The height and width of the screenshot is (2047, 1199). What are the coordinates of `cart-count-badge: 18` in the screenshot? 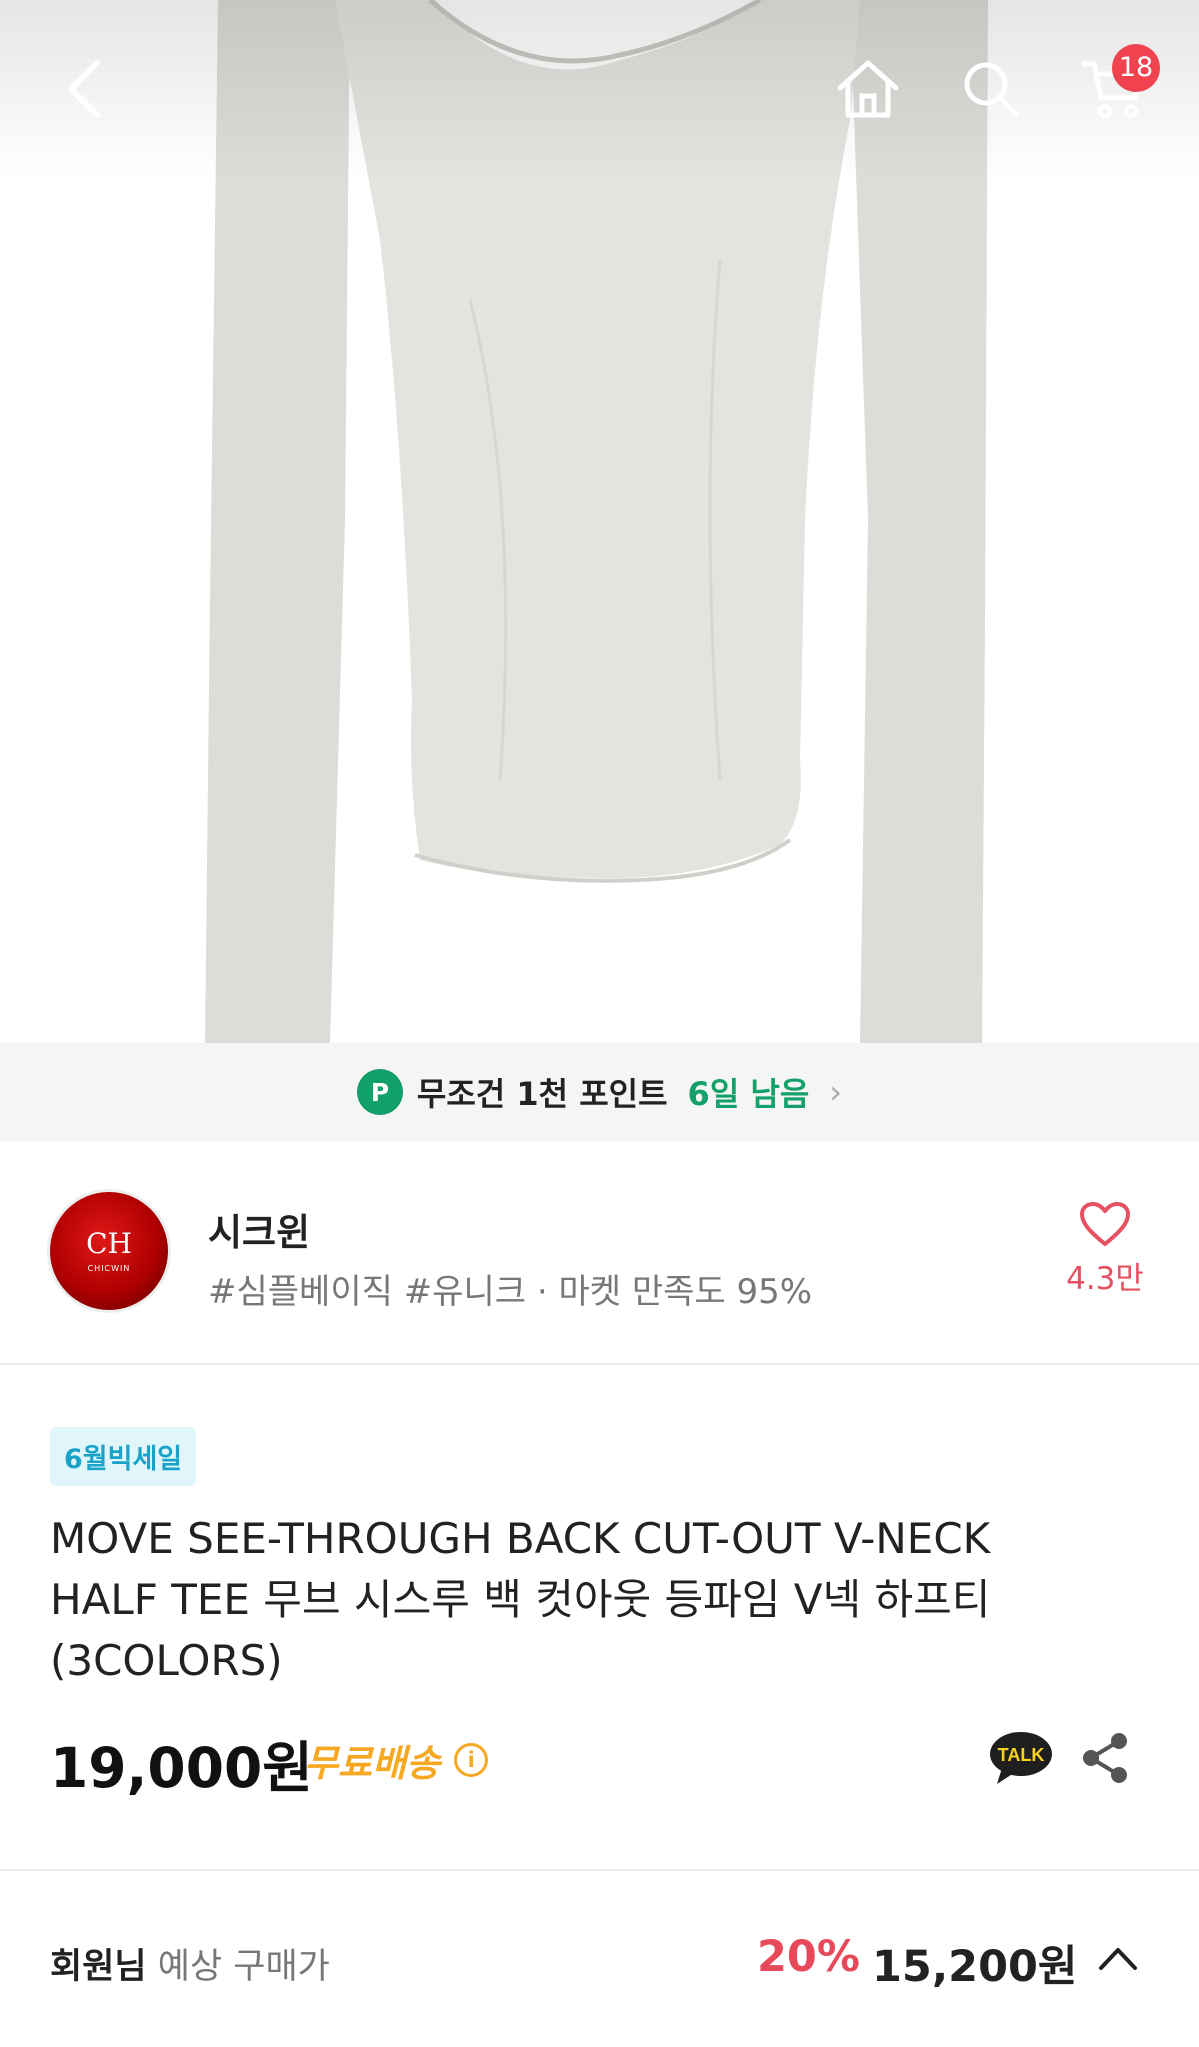 It's located at (1136, 68).